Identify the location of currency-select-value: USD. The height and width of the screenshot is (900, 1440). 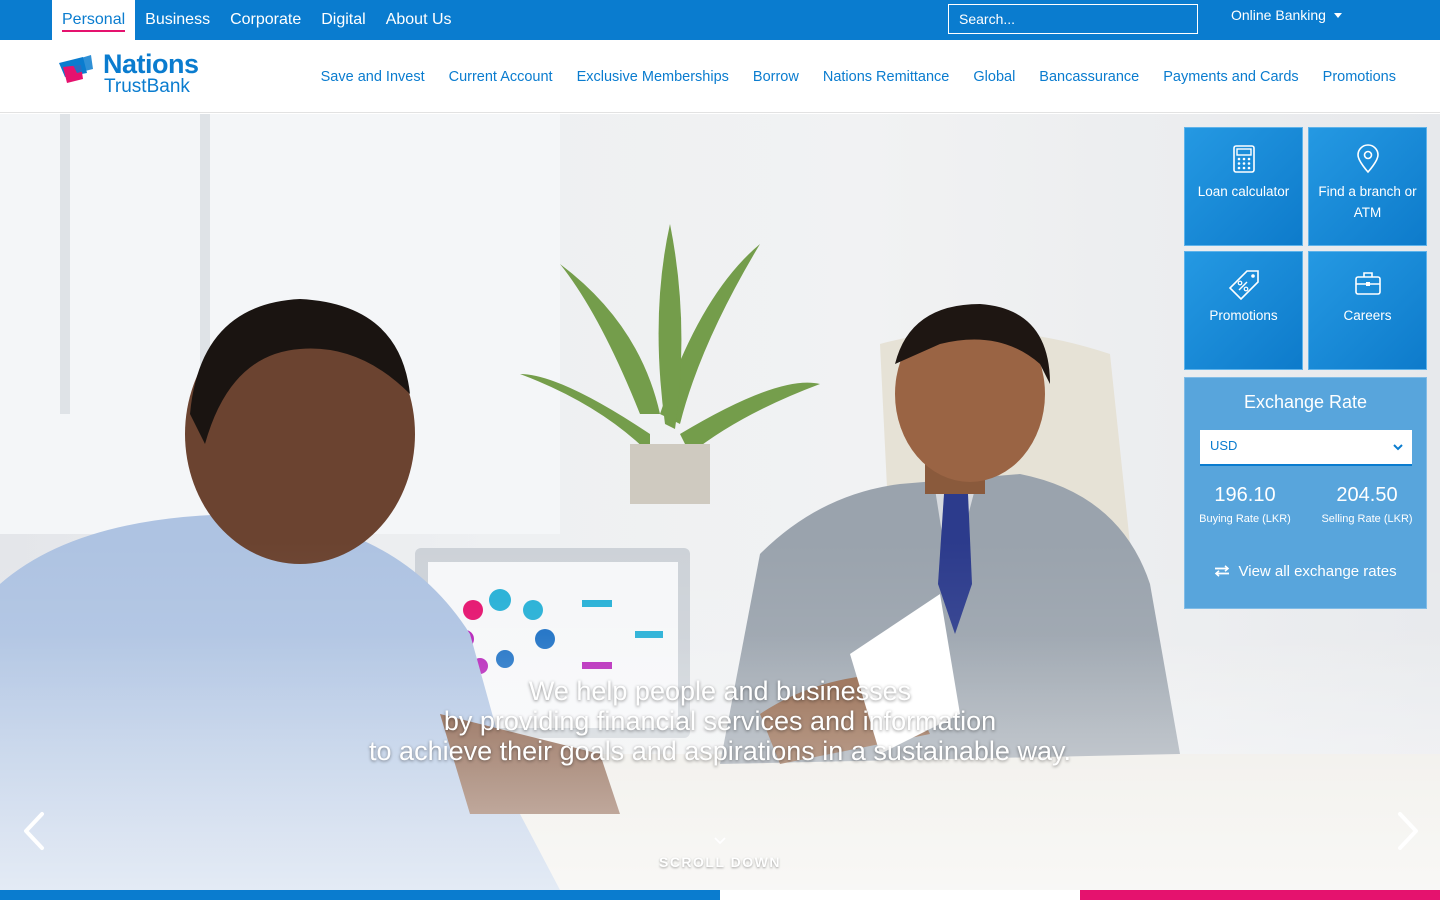
(1224, 445).